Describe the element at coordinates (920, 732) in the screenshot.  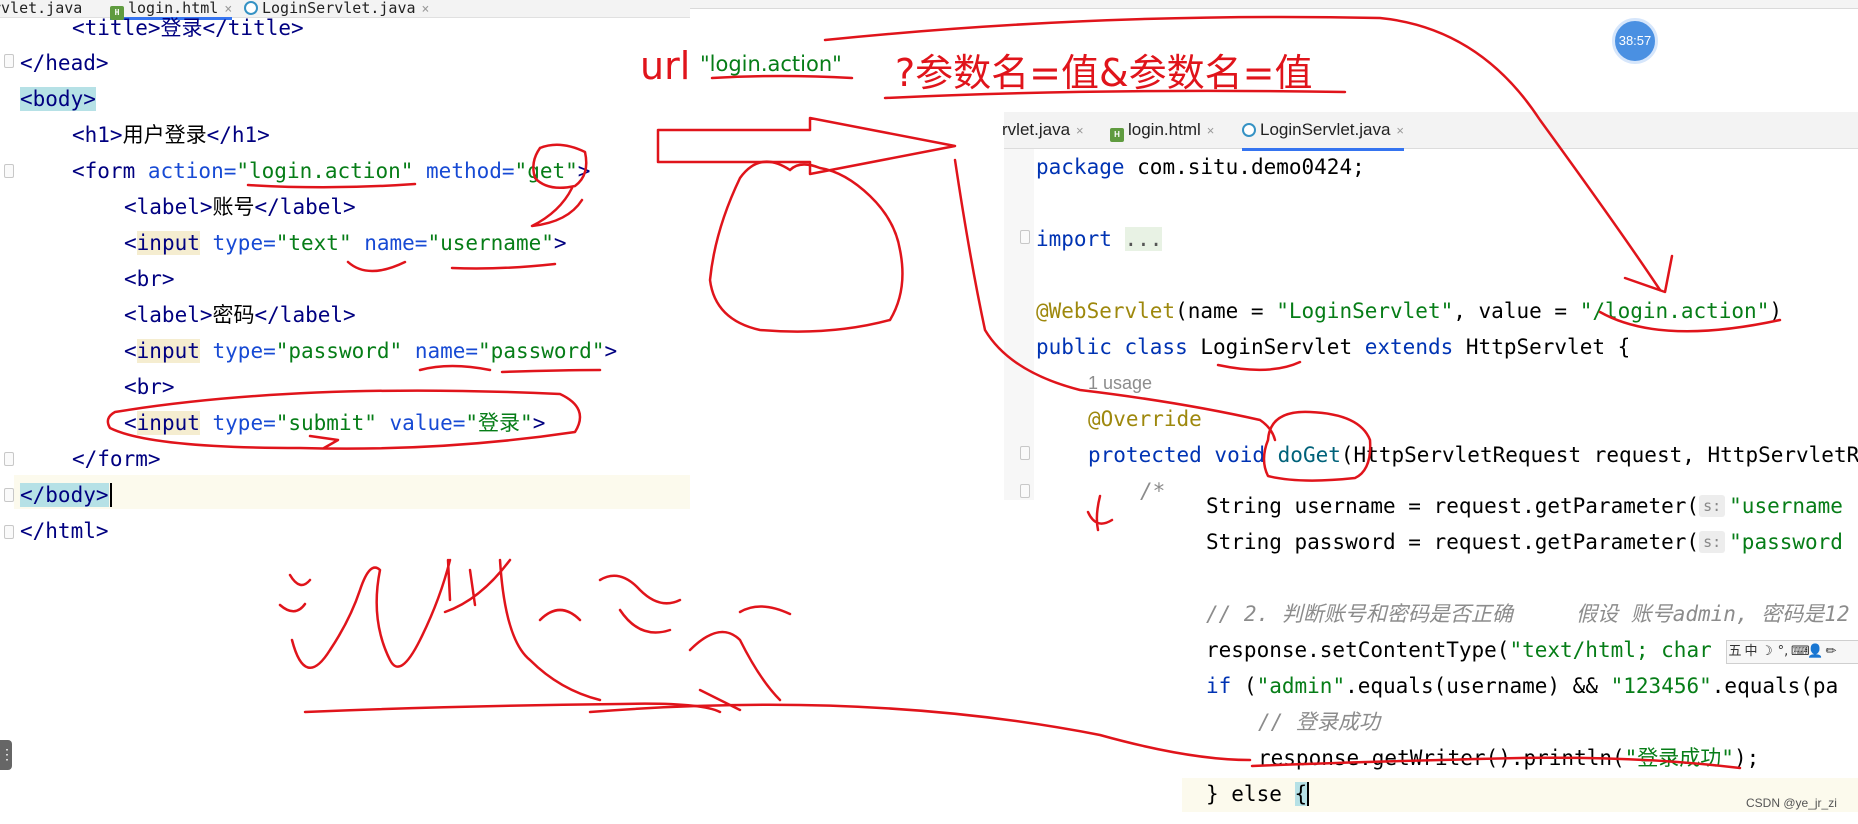
I see `annotation-curve` at that location.